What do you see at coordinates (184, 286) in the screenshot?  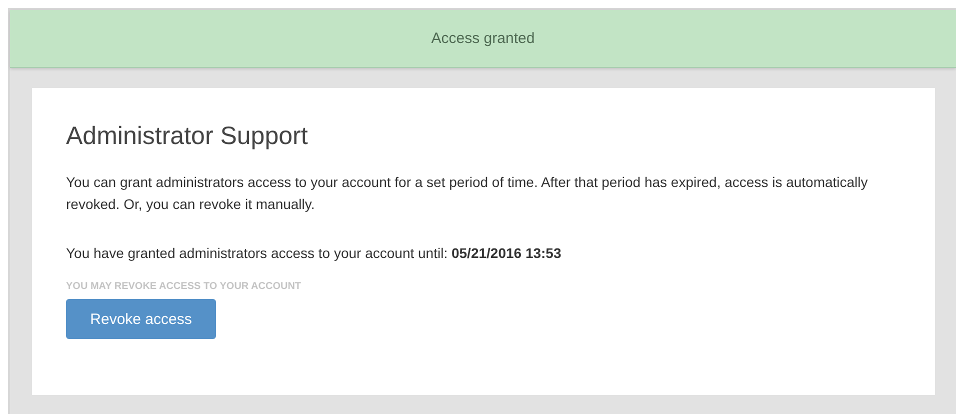 I see `revoke-caption: YOU MAY REVOKE ACCESS TO YOUR ACCOUNT` at bounding box center [184, 286].